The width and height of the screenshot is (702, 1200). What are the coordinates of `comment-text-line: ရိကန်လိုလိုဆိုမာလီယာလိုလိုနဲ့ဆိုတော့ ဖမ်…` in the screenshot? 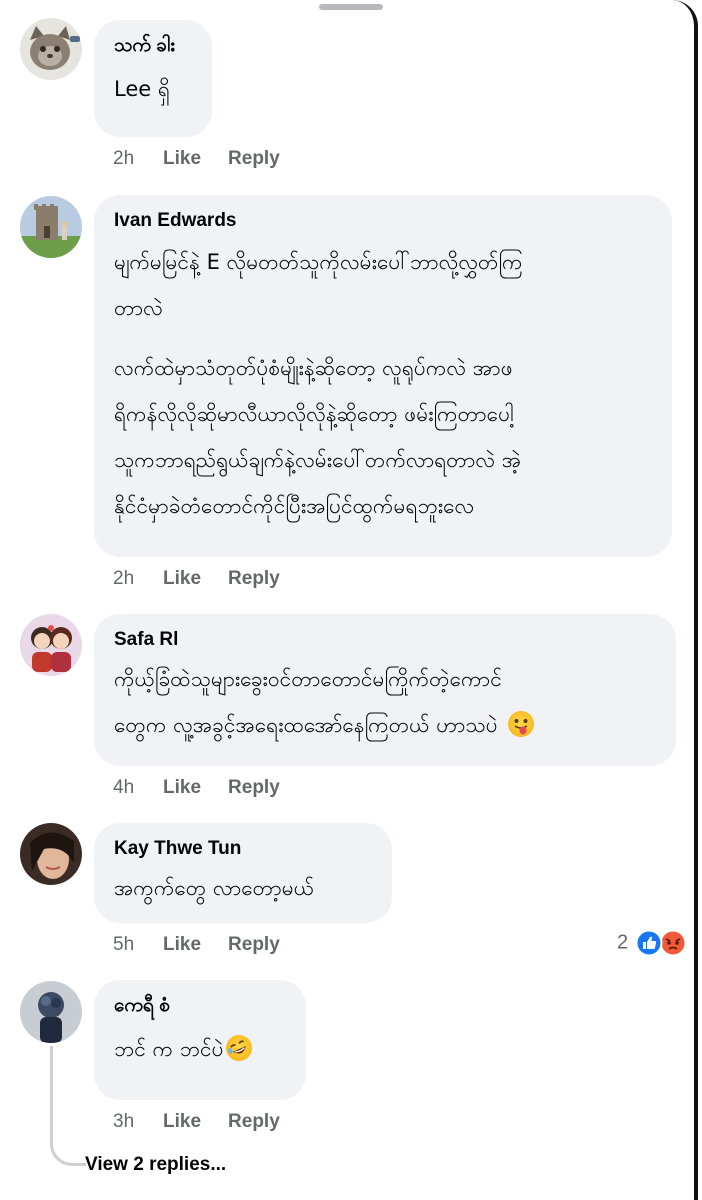 It's located at (314, 414).